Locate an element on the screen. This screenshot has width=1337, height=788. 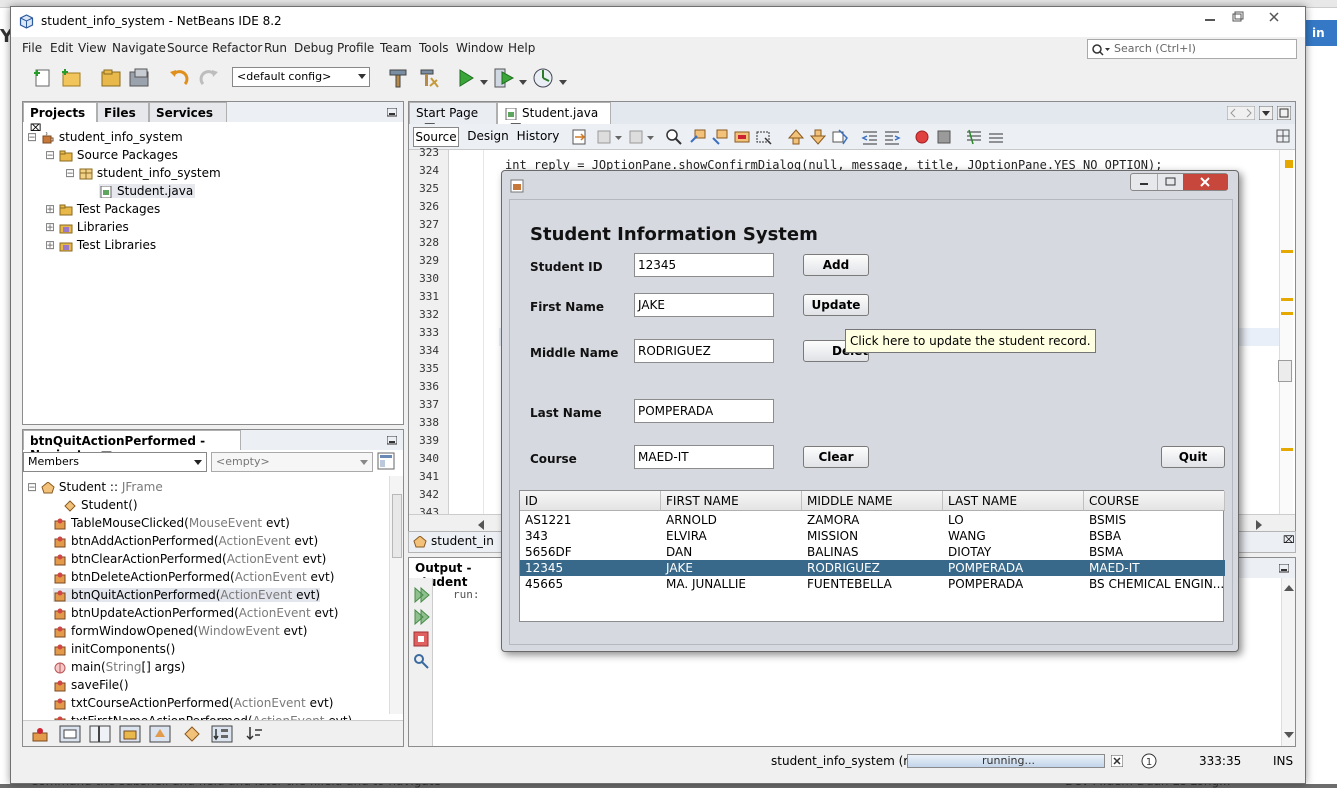
table-column-header: MIDDLE NAME is located at coordinates (872, 501).